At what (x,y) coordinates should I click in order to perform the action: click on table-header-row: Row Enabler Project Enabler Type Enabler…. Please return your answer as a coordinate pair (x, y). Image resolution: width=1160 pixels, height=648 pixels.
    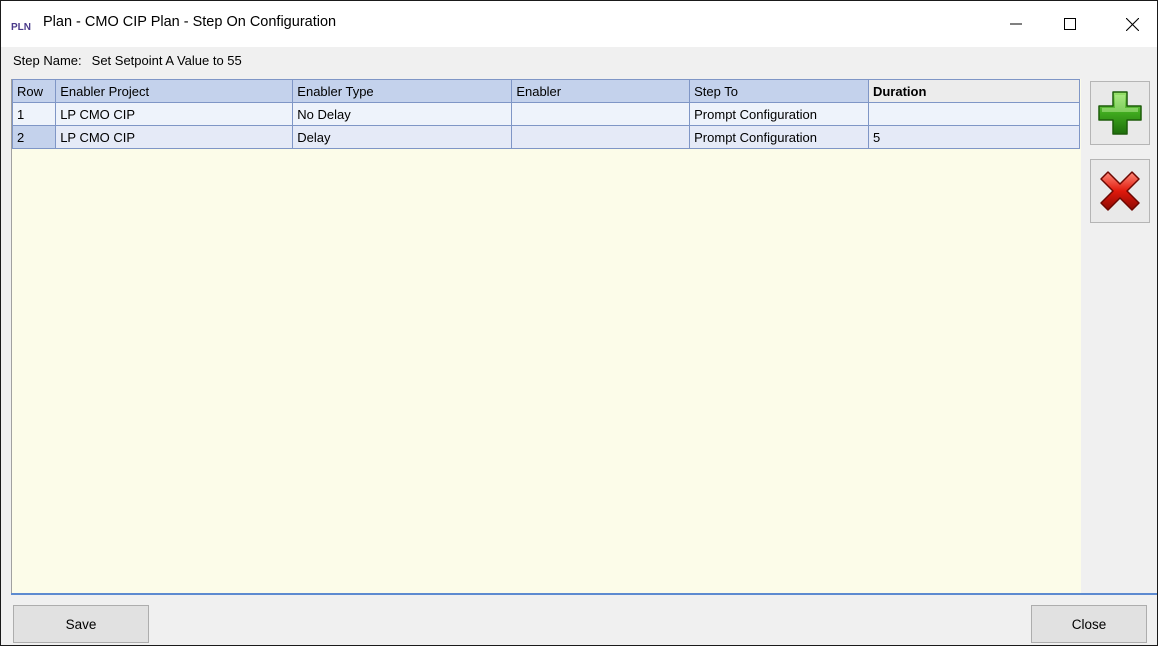
    Looking at the image, I should click on (546, 91).